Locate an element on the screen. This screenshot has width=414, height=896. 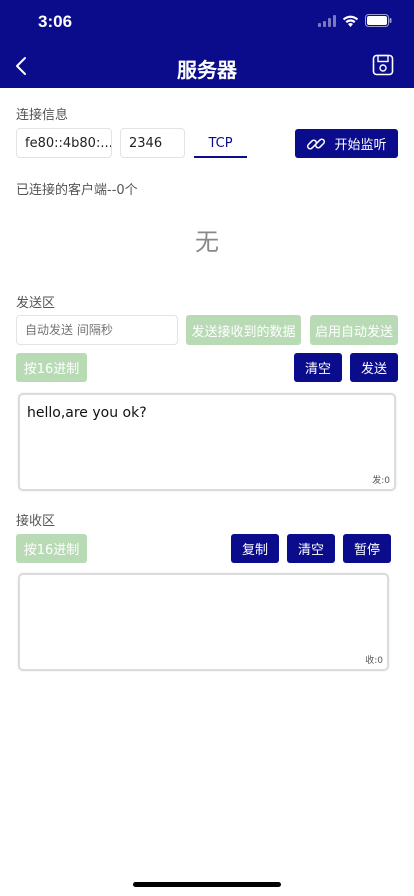
start-listen-label: 开始监听 is located at coordinates (360, 145).